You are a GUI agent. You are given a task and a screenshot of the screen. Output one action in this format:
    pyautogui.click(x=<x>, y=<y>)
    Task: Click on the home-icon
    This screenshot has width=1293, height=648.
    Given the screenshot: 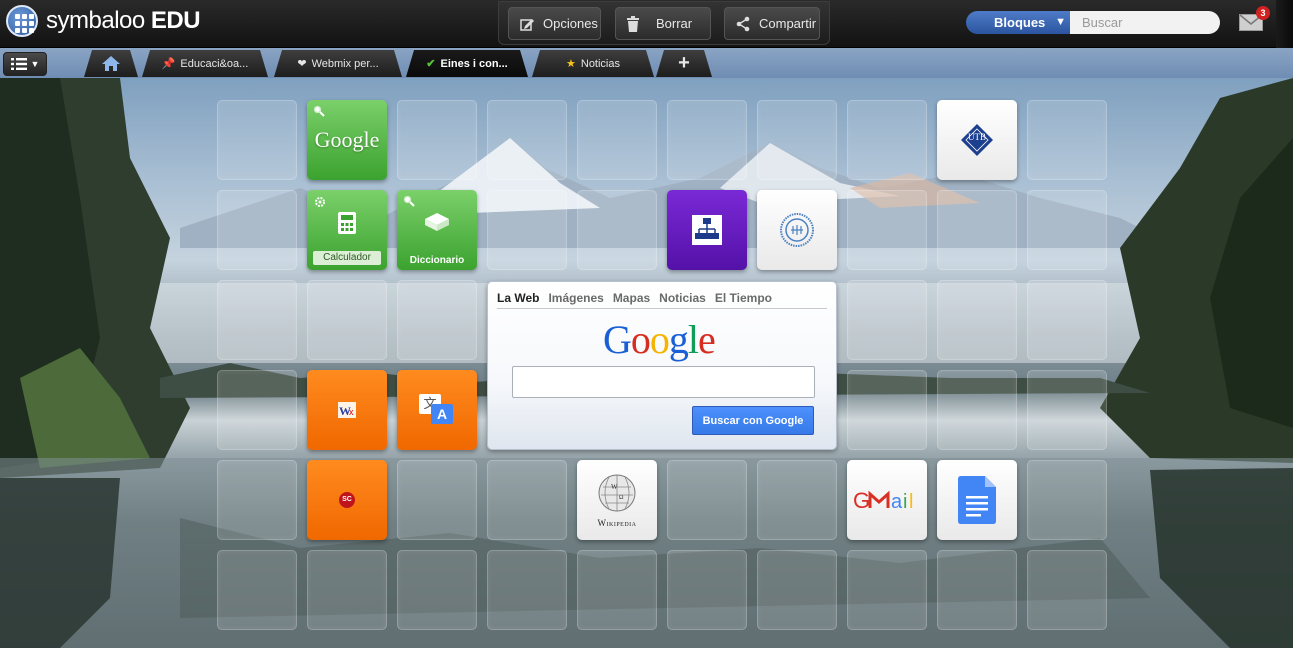 What is the action you would take?
    pyautogui.click(x=111, y=63)
    